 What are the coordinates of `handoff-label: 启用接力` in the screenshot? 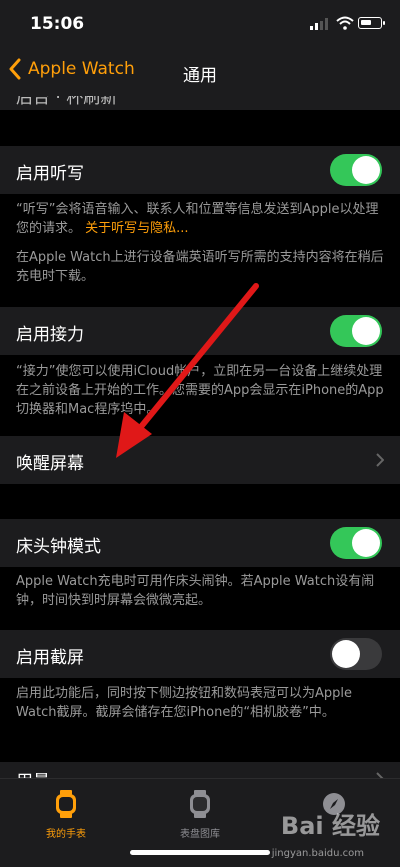 It's located at (50, 335).